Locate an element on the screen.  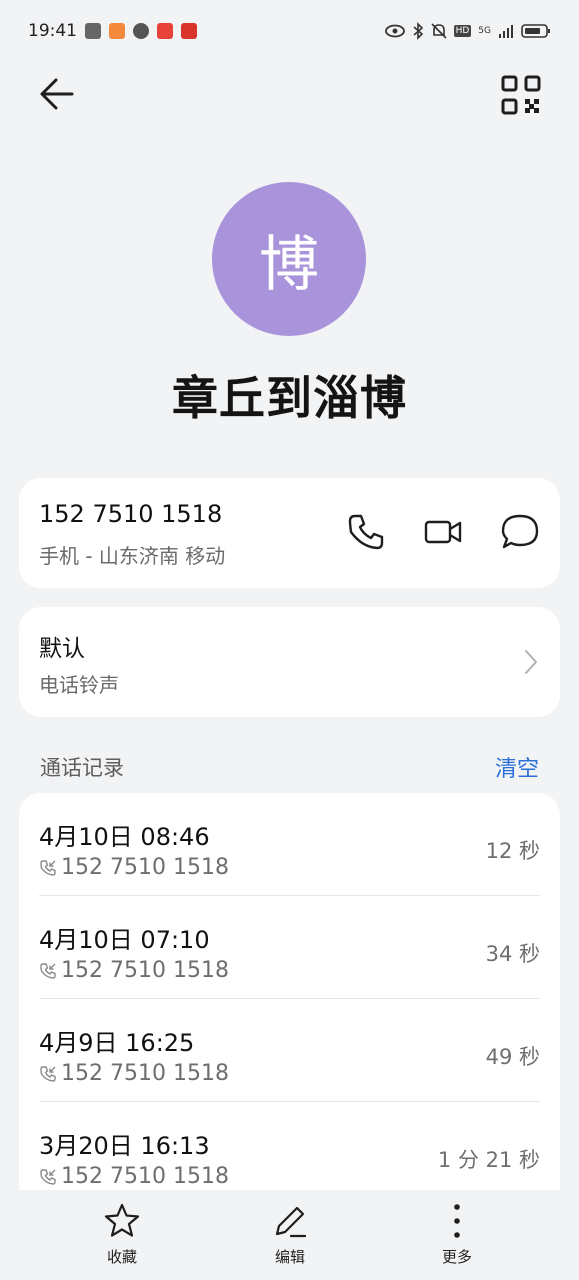
more-vertical-icon is located at coordinates (457, 1221).